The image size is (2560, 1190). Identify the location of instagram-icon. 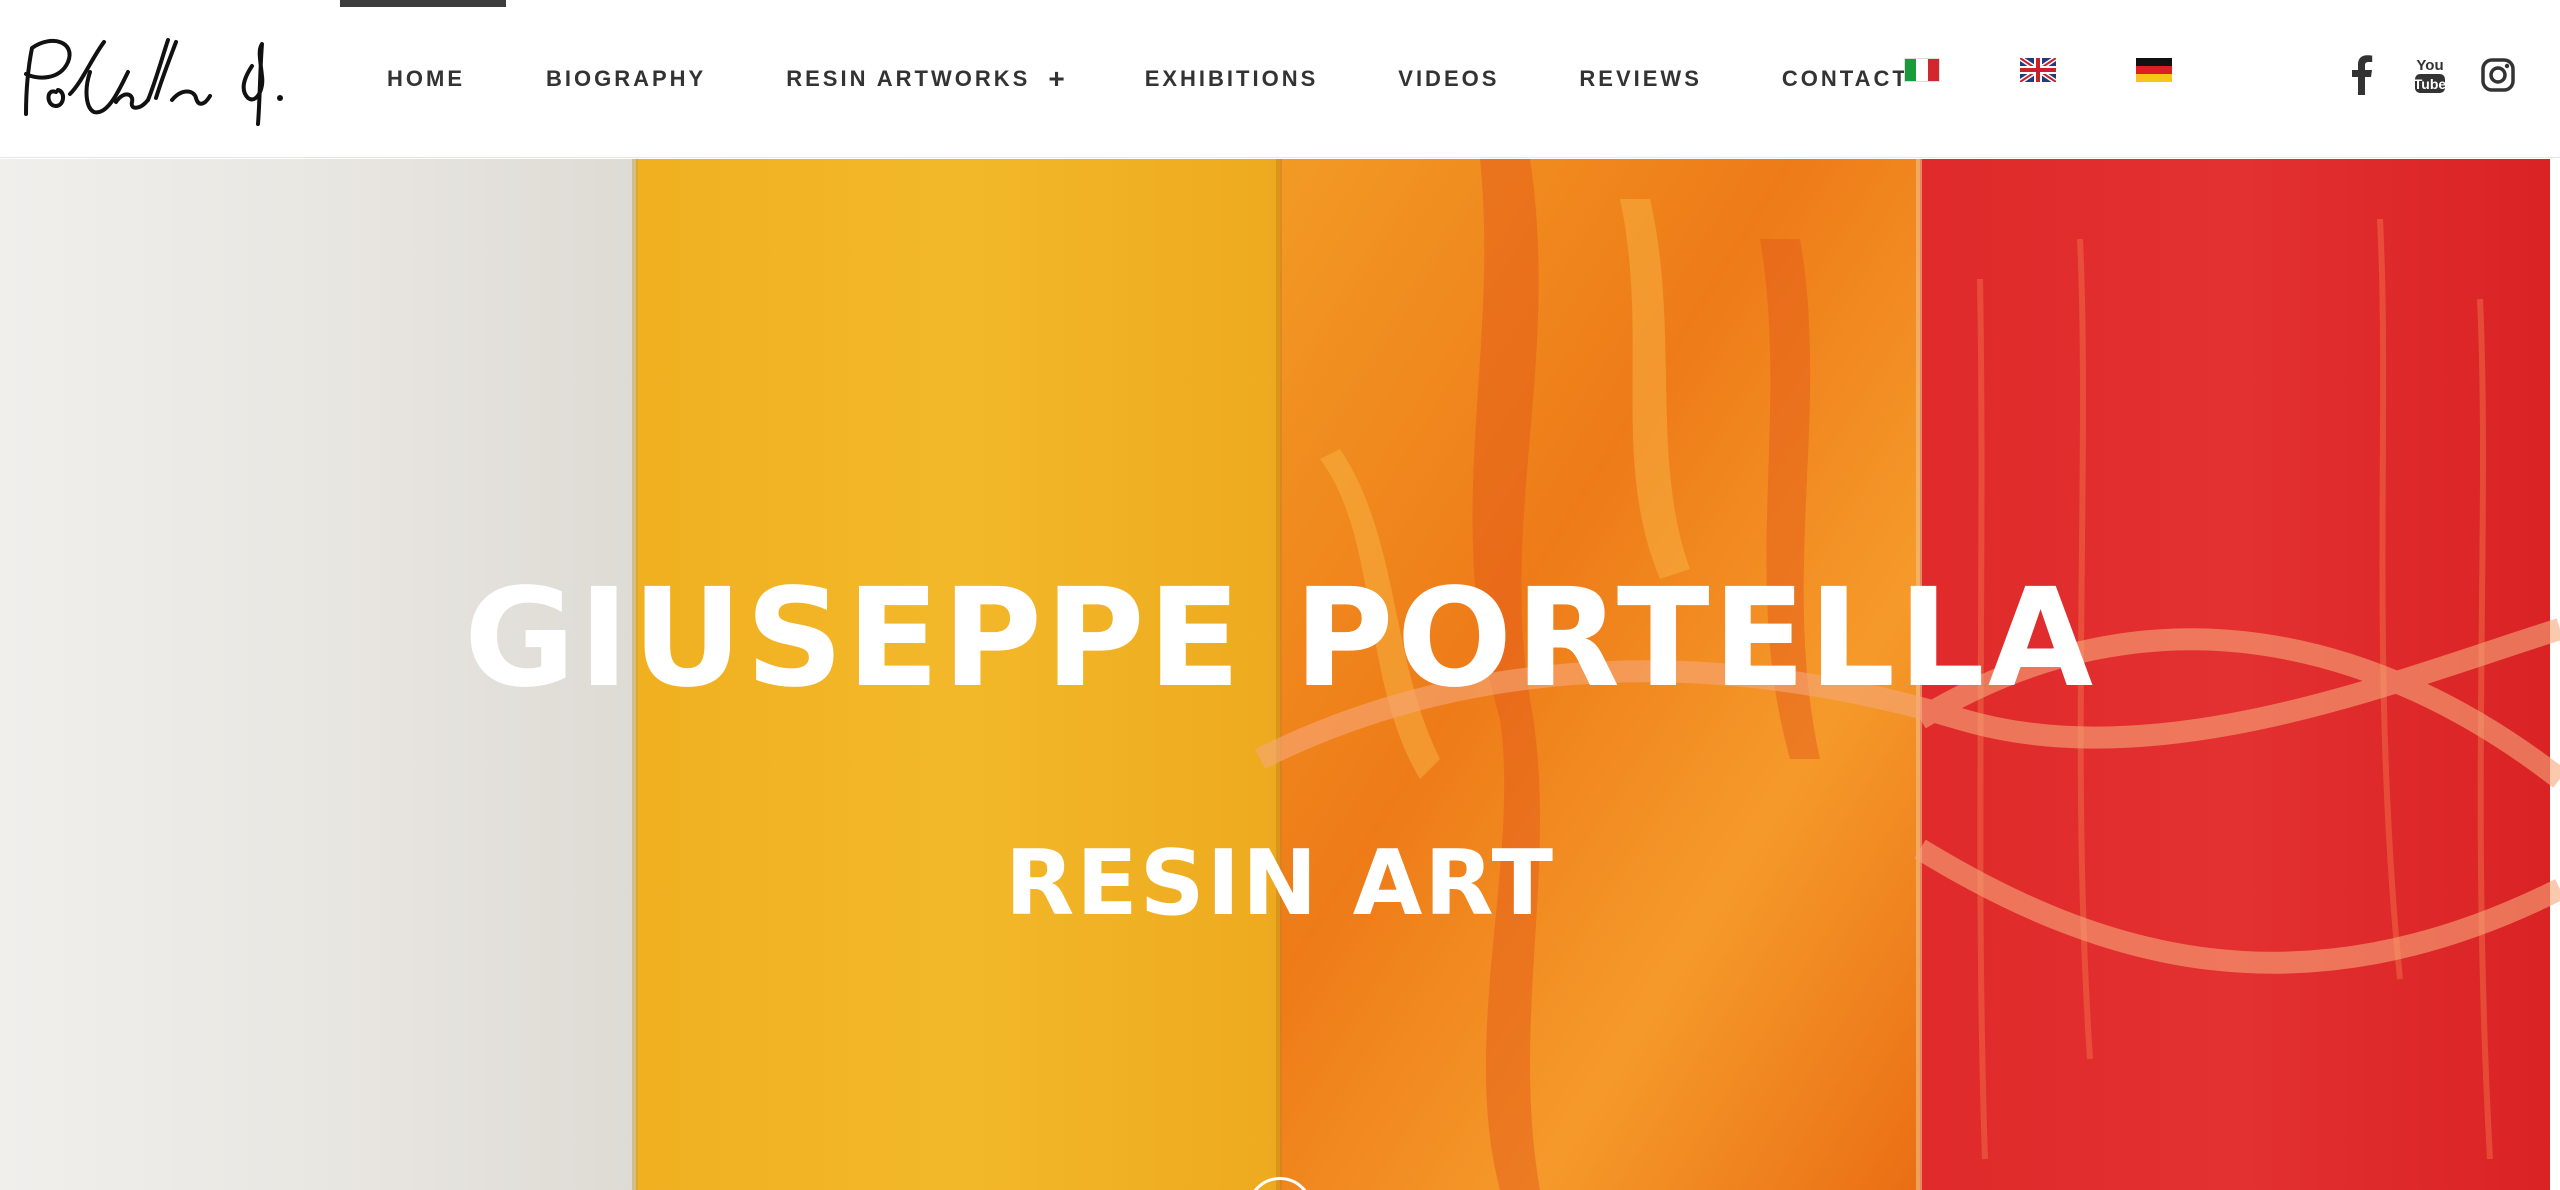
(2498, 75).